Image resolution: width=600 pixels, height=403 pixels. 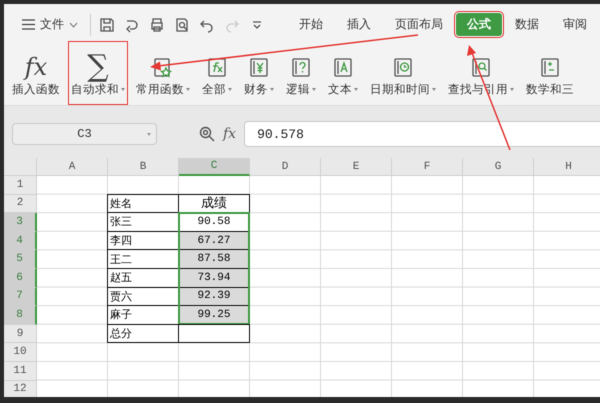 I want to click on table-cell: 90.58, so click(x=214, y=222).